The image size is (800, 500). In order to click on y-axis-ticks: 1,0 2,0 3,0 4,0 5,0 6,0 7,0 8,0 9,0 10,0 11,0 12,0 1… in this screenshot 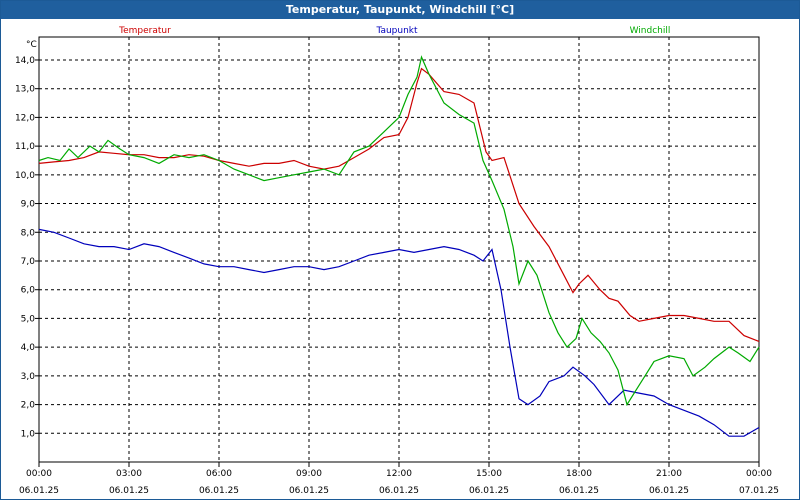, I will do `click(27, 247)`.